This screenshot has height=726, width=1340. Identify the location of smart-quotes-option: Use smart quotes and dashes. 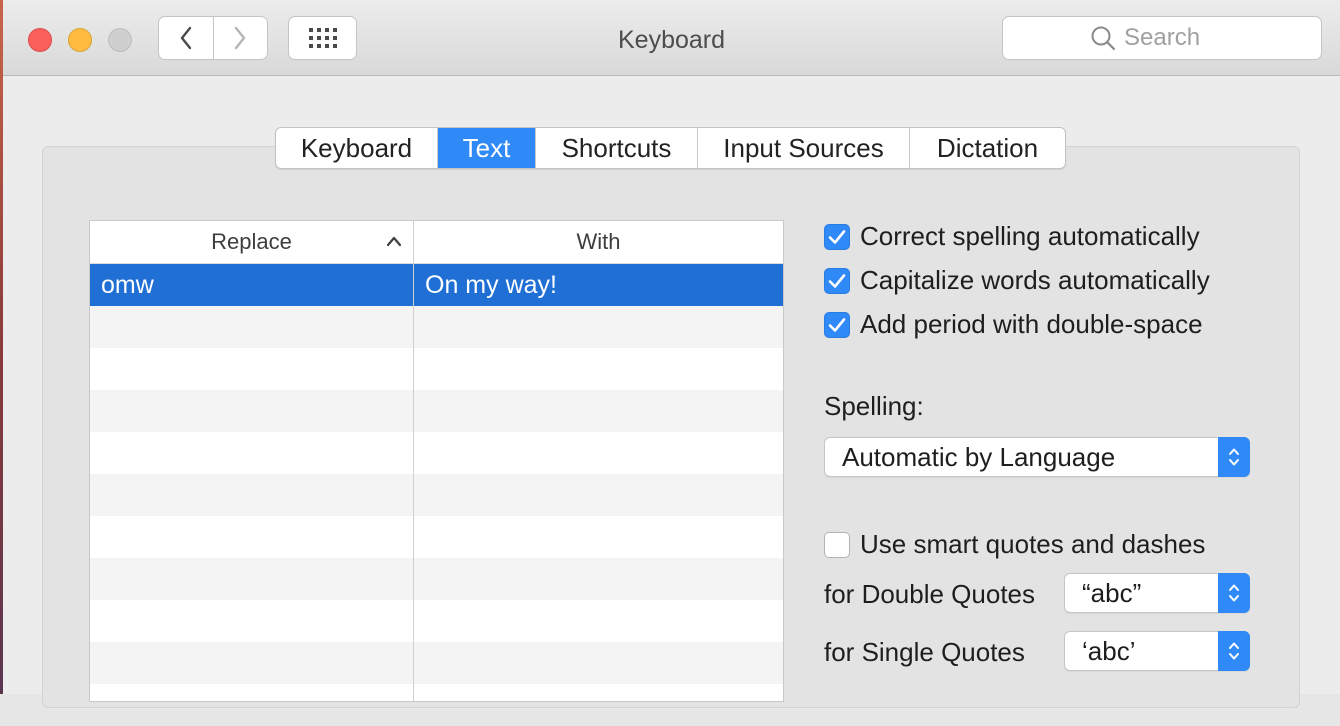
(1014, 544).